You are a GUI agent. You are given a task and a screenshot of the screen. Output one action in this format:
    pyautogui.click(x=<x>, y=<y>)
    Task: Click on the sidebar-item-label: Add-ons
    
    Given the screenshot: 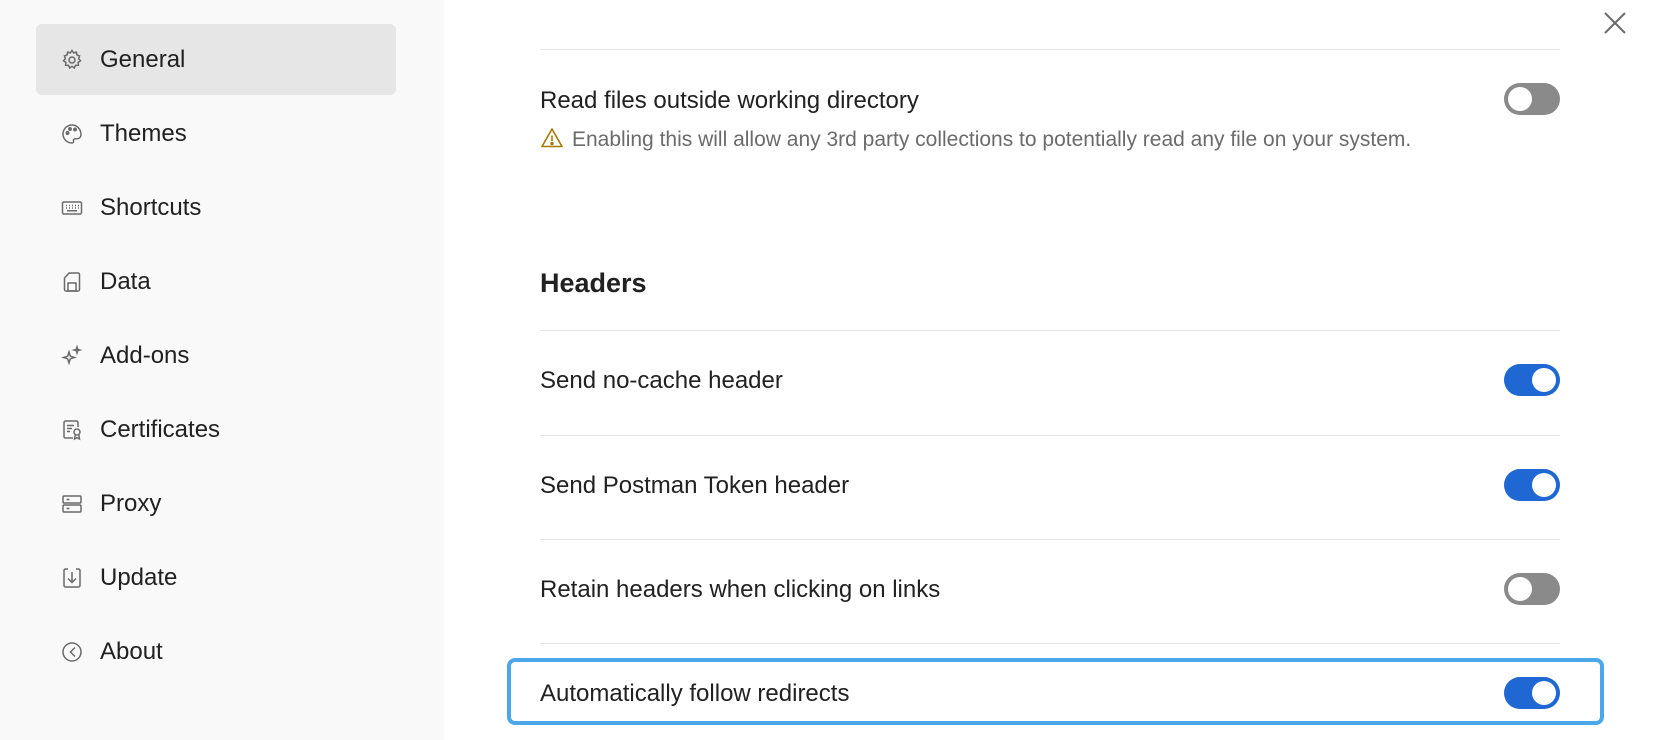 What is the action you would take?
    pyautogui.click(x=145, y=355)
    